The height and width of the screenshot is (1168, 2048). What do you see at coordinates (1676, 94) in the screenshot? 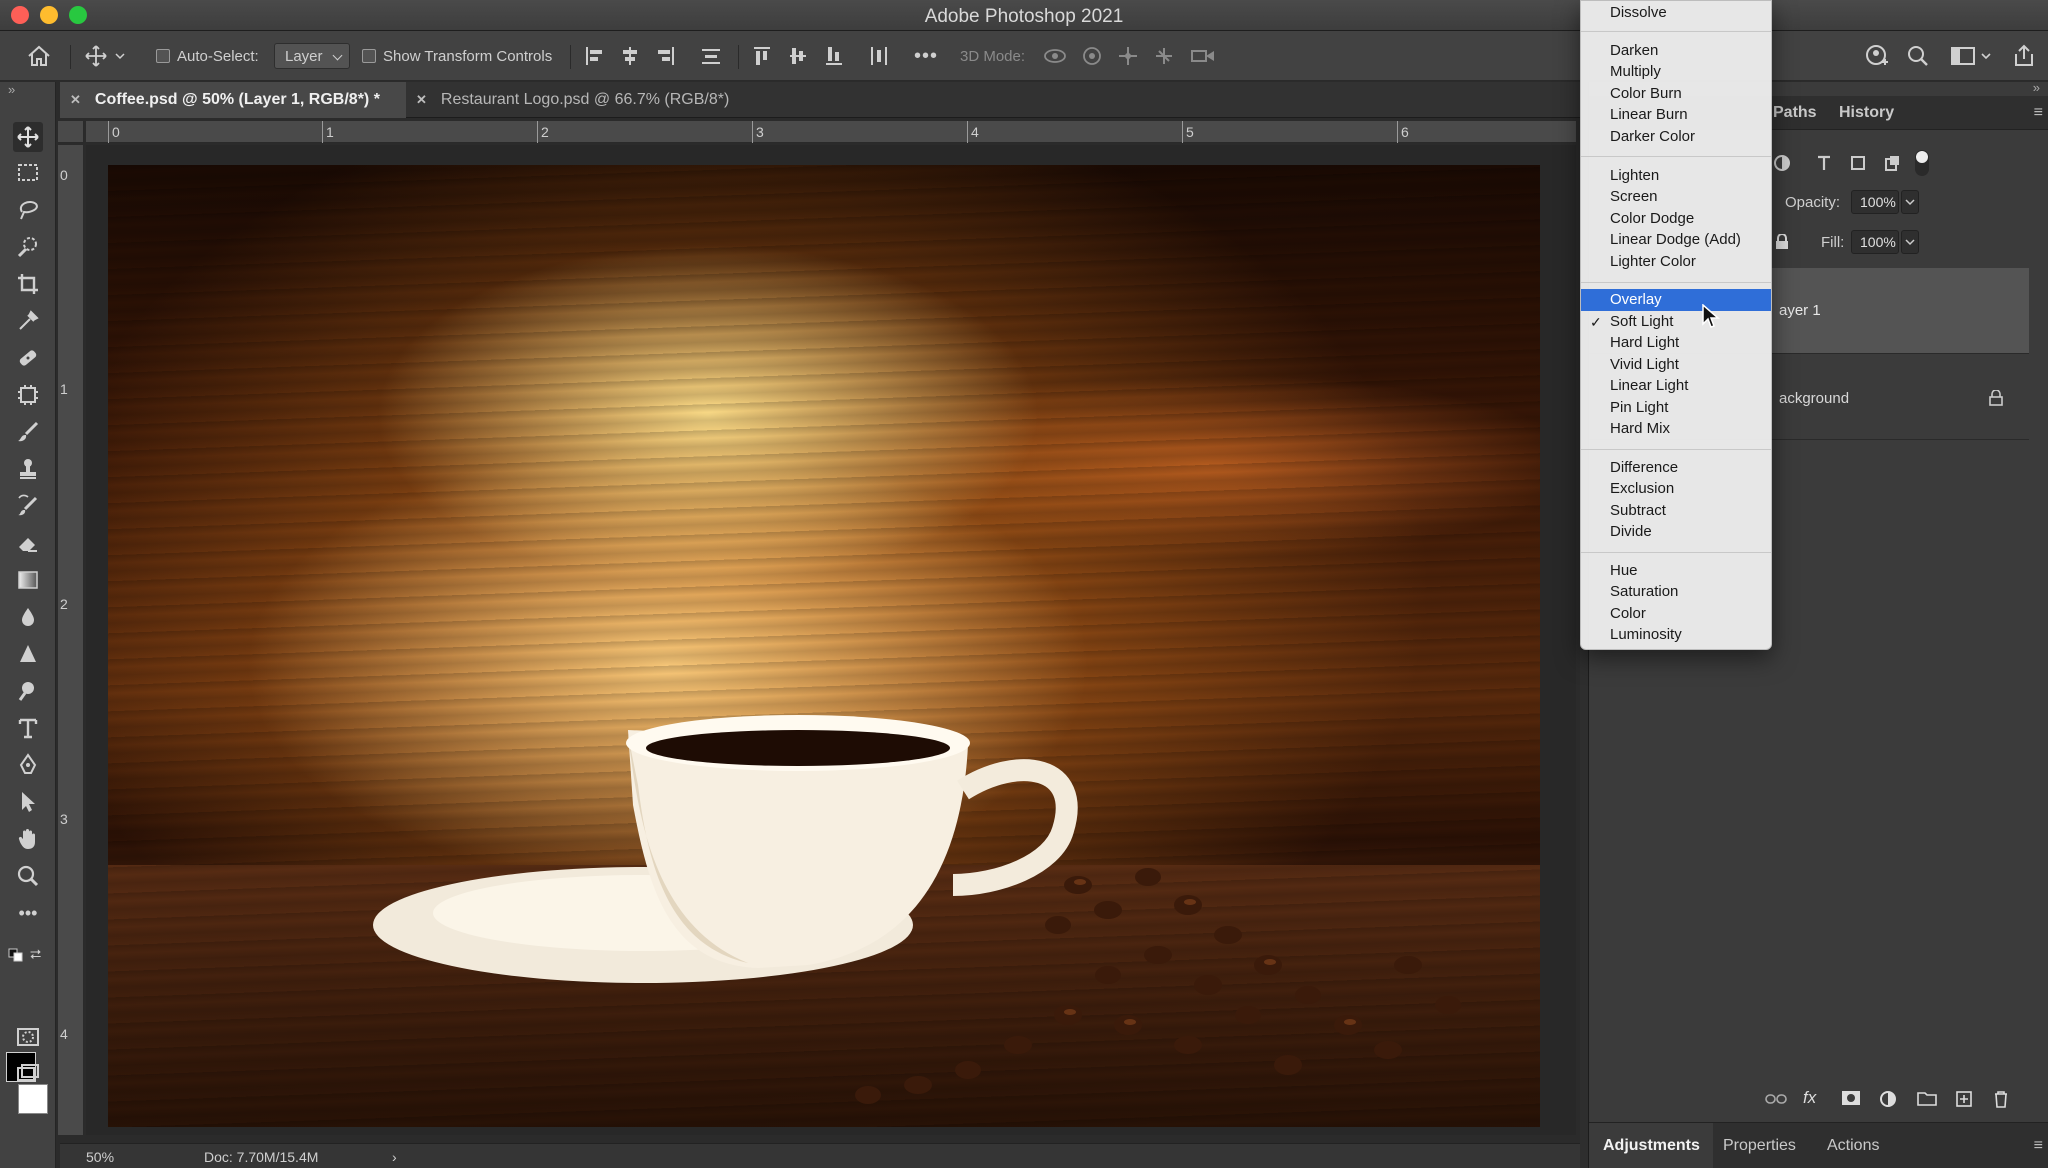
I see `menu-item-color-burn: Color Burn` at bounding box center [1676, 94].